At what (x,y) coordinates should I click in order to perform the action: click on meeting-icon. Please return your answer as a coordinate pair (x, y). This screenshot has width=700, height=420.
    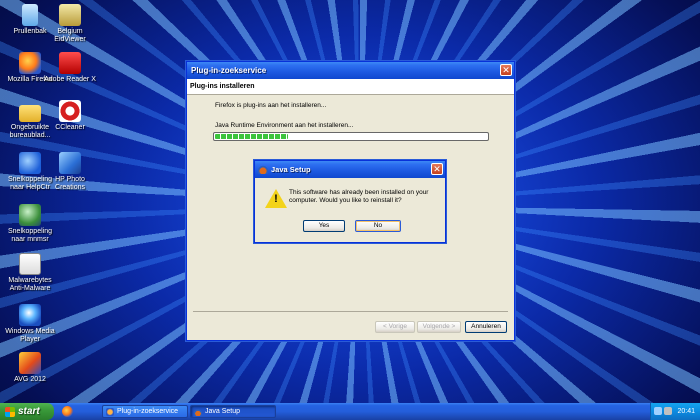
    Looking at the image, I should click on (30, 215).